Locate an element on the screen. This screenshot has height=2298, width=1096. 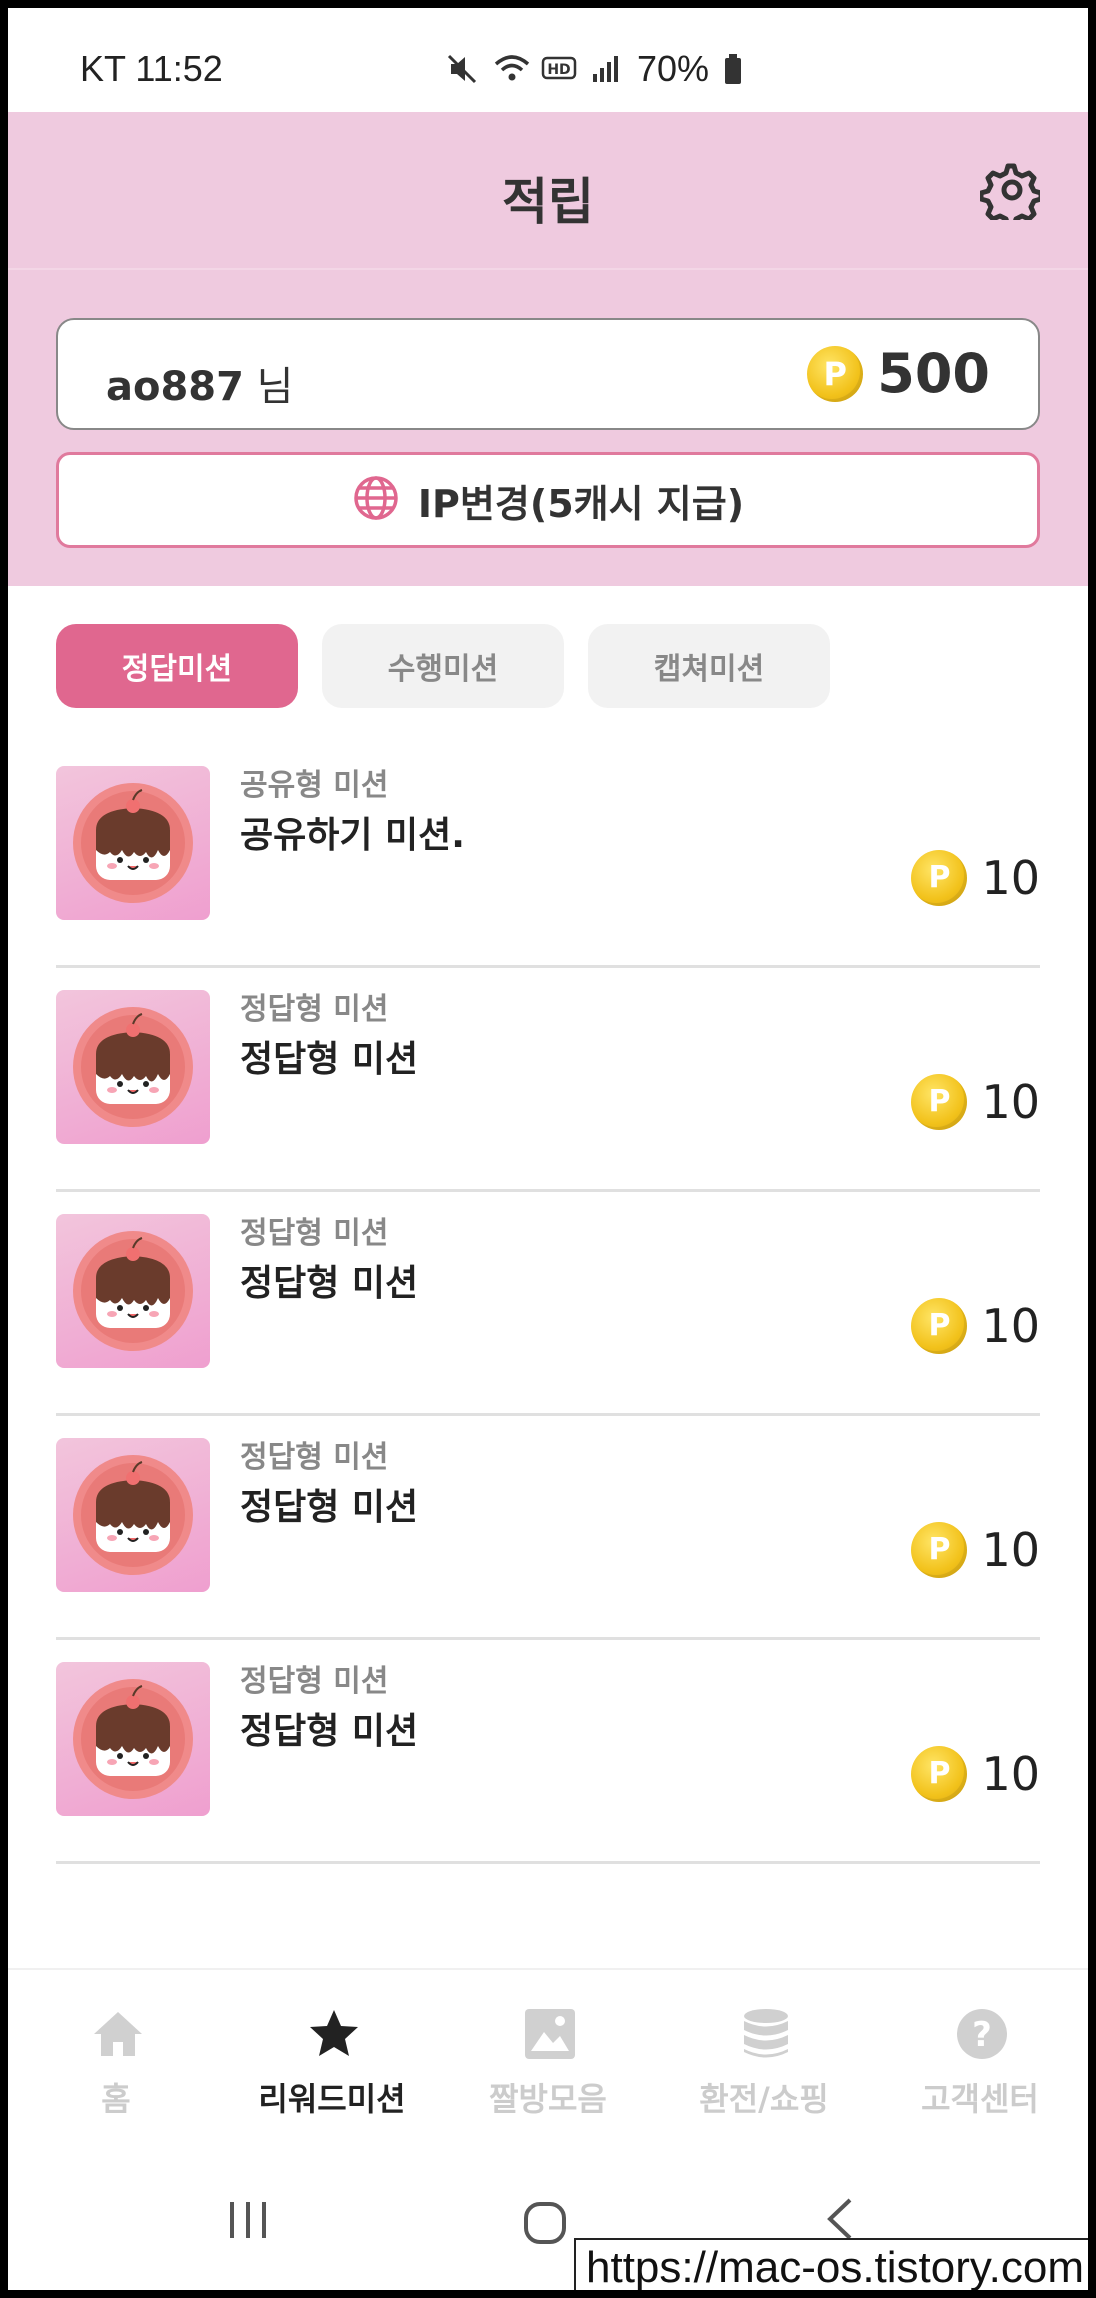
nav-label: 홈 is located at coordinates (116, 2099).